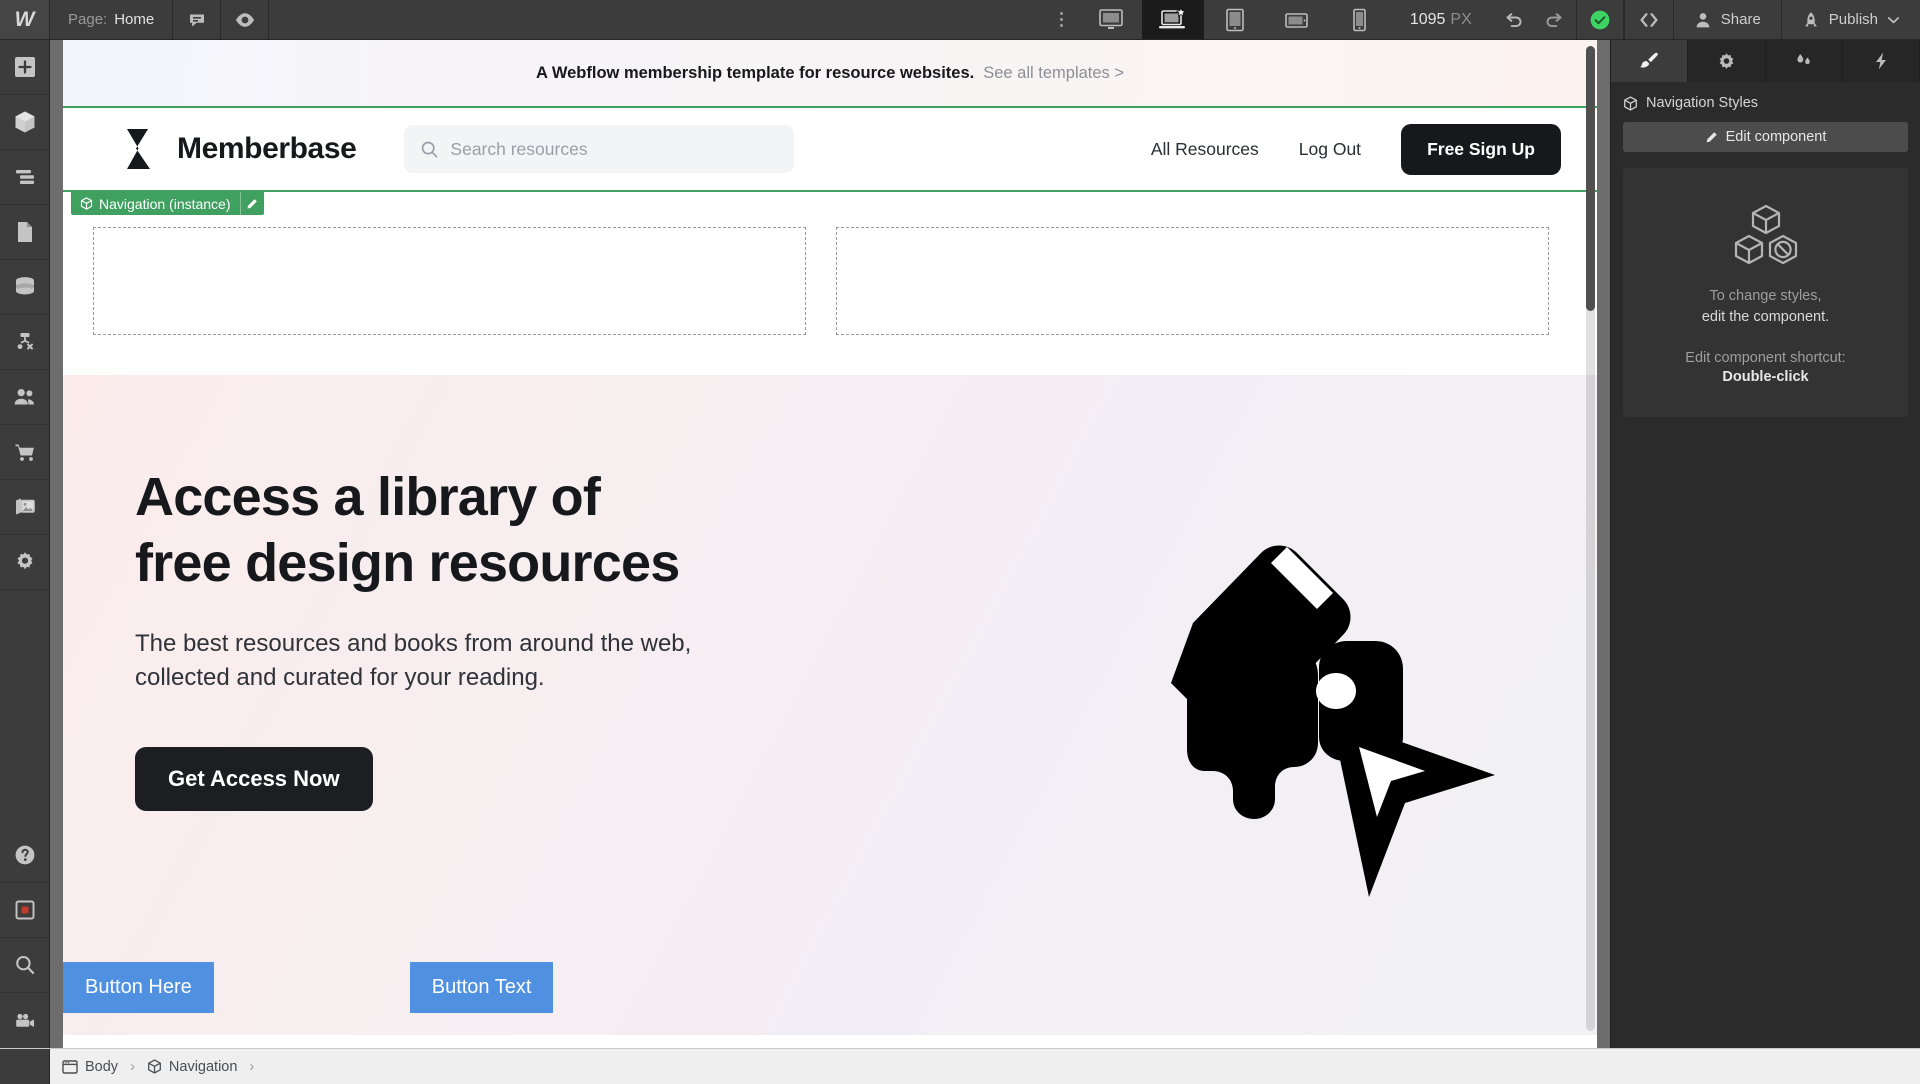 This screenshot has width=1920, height=1084. Describe the element at coordinates (1481, 149) in the screenshot. I see `free-sign-up-button: Free Sign Up` at that location.